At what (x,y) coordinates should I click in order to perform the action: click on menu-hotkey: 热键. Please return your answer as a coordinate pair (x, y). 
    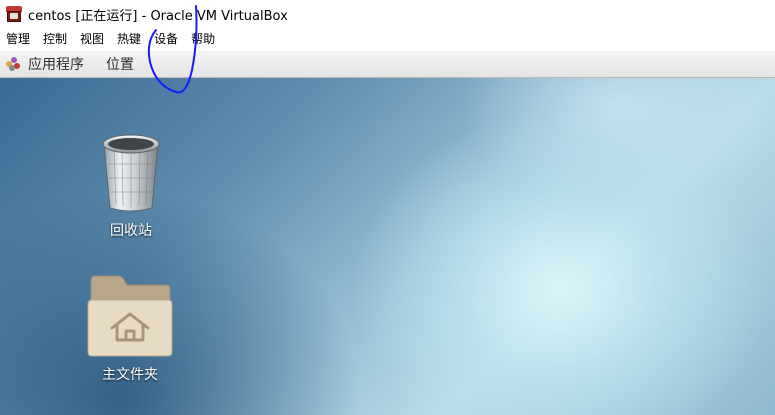
    Looking at the image, I should click on (129, 39).